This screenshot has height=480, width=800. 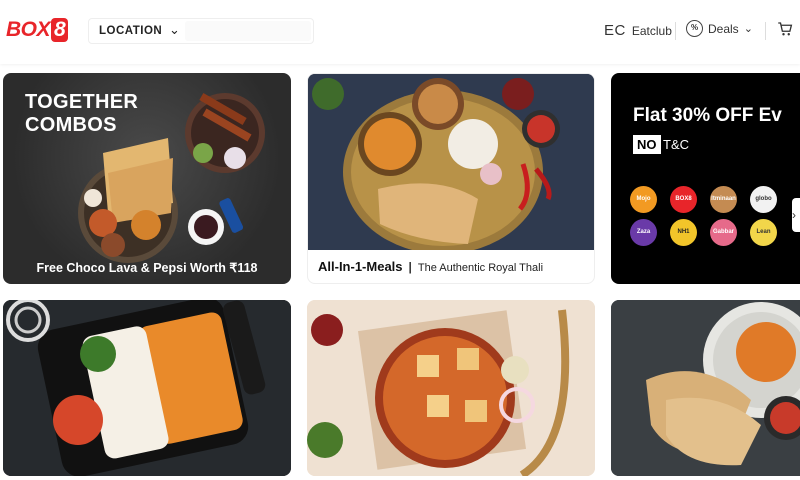 What do you see at coordinates (615, 30) in the screenshot?
I see `eatclub-icon: EC` at bounding box center [615, 30].